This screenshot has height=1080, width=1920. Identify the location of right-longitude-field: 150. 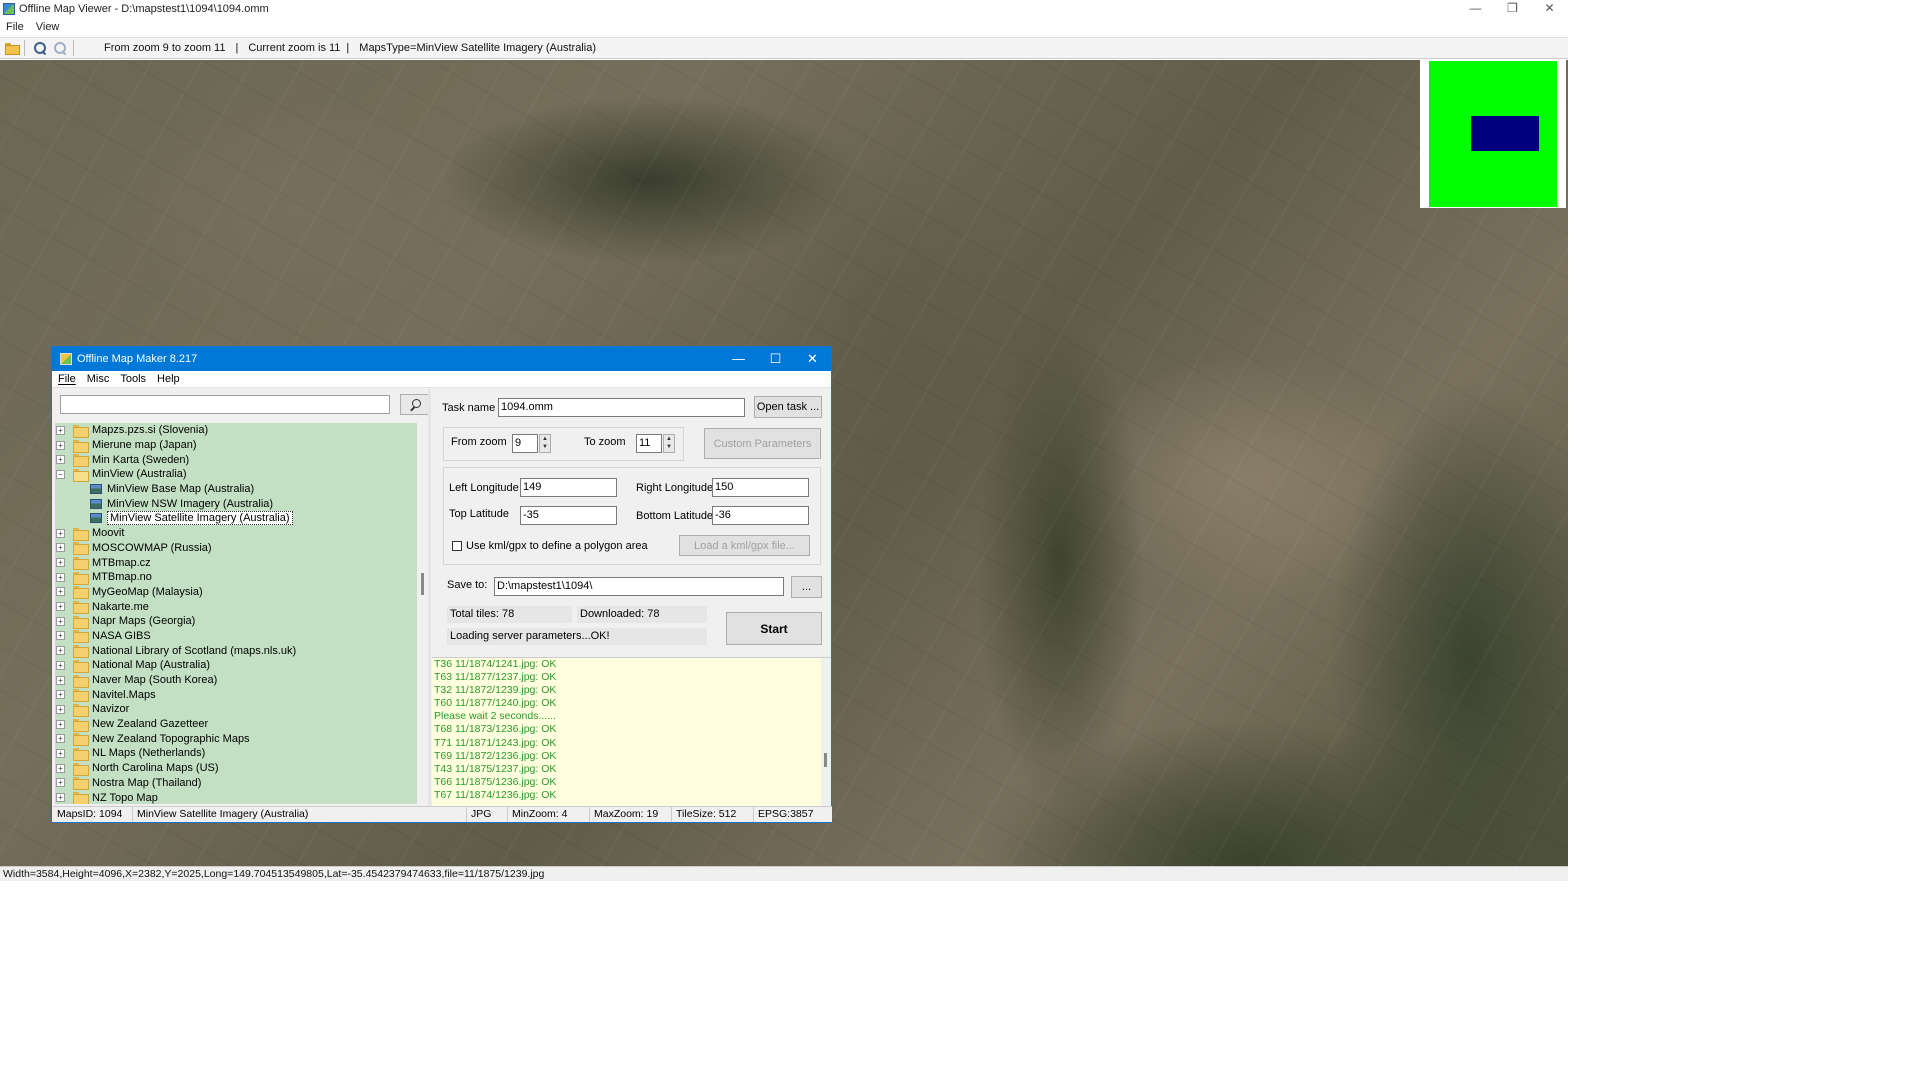
(760, 487).